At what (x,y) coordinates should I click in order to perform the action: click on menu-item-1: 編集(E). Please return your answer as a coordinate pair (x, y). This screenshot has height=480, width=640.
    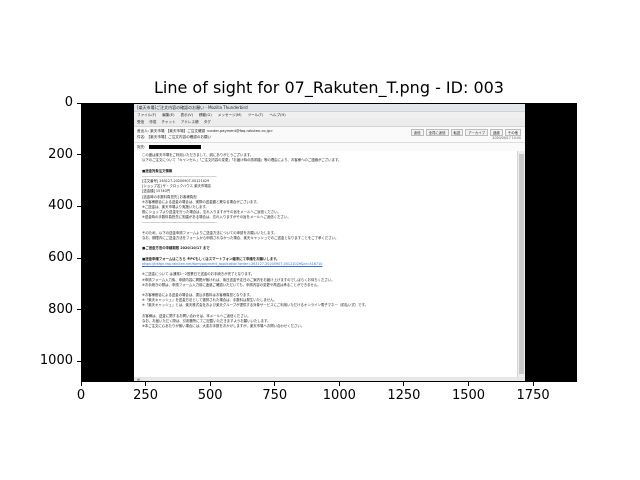
    Looking at the image, I should click on (168, 115).